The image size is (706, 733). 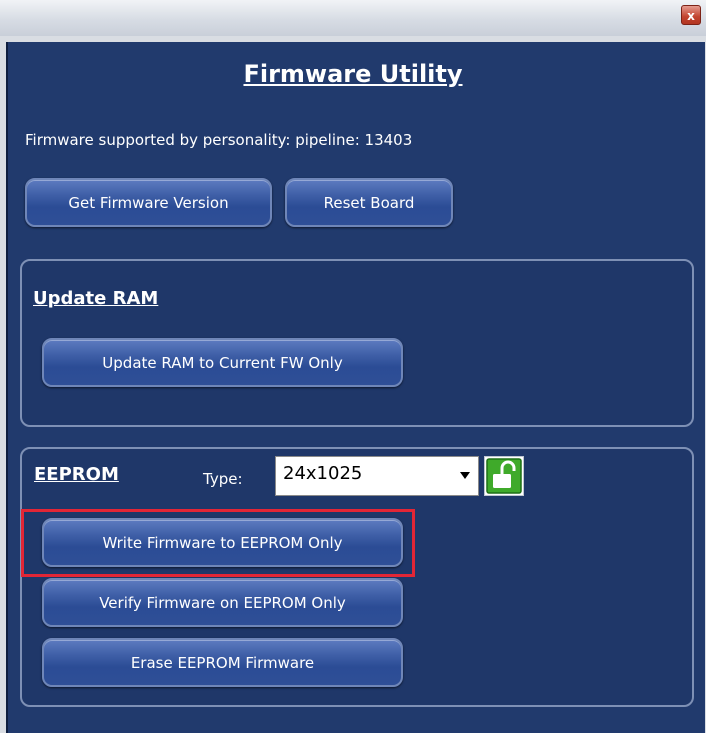 What do you see at coordinates (691, 15) in the screenshot?
I see `close-icon: x` at bounding box center [691, 15].